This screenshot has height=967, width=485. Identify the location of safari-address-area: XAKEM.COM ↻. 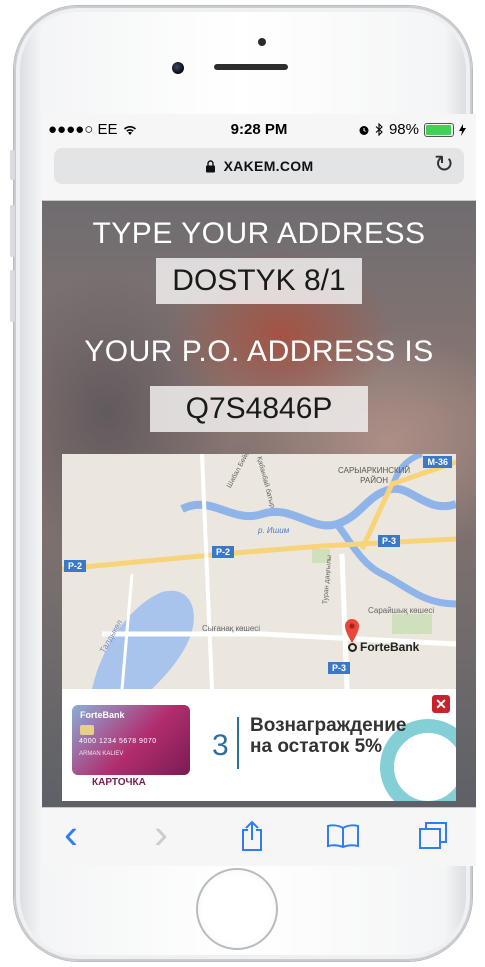
(259, 172).